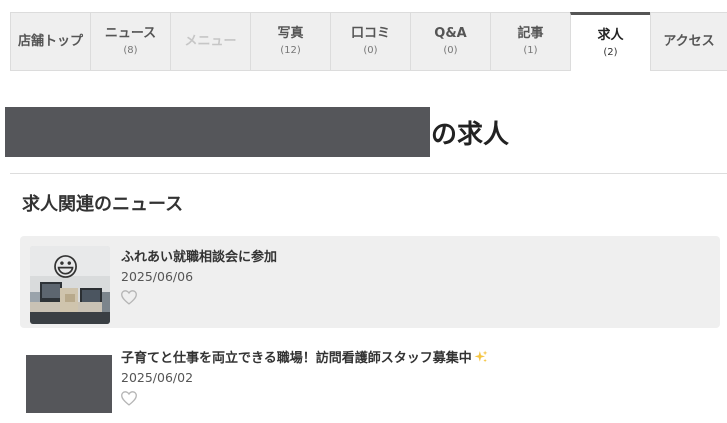  I want to click on tab-label: Q&A, so click(450, 33).